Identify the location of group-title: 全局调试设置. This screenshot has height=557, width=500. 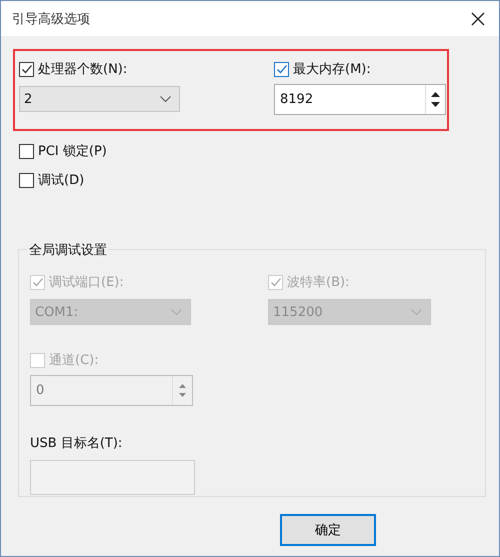
(68, 250).